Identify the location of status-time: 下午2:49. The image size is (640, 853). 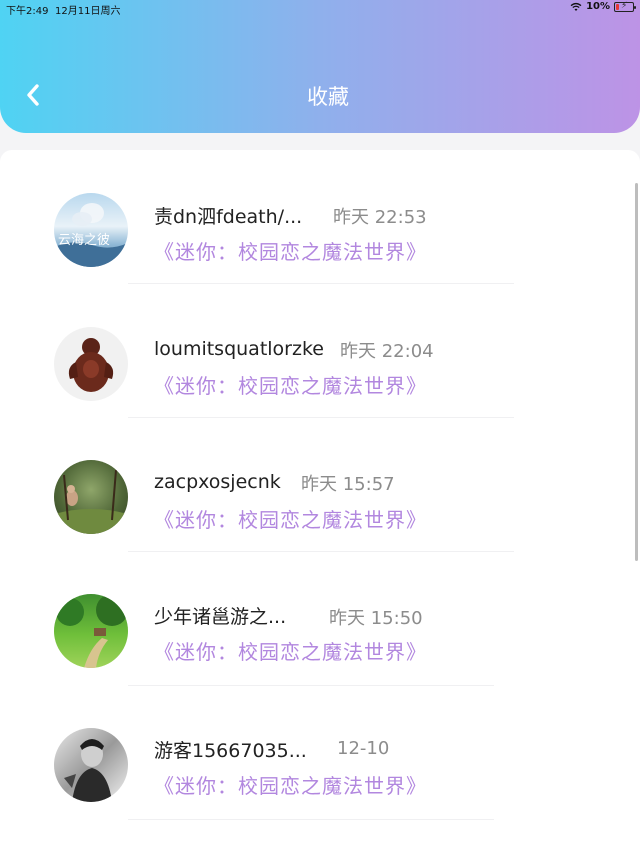
(27, 11).